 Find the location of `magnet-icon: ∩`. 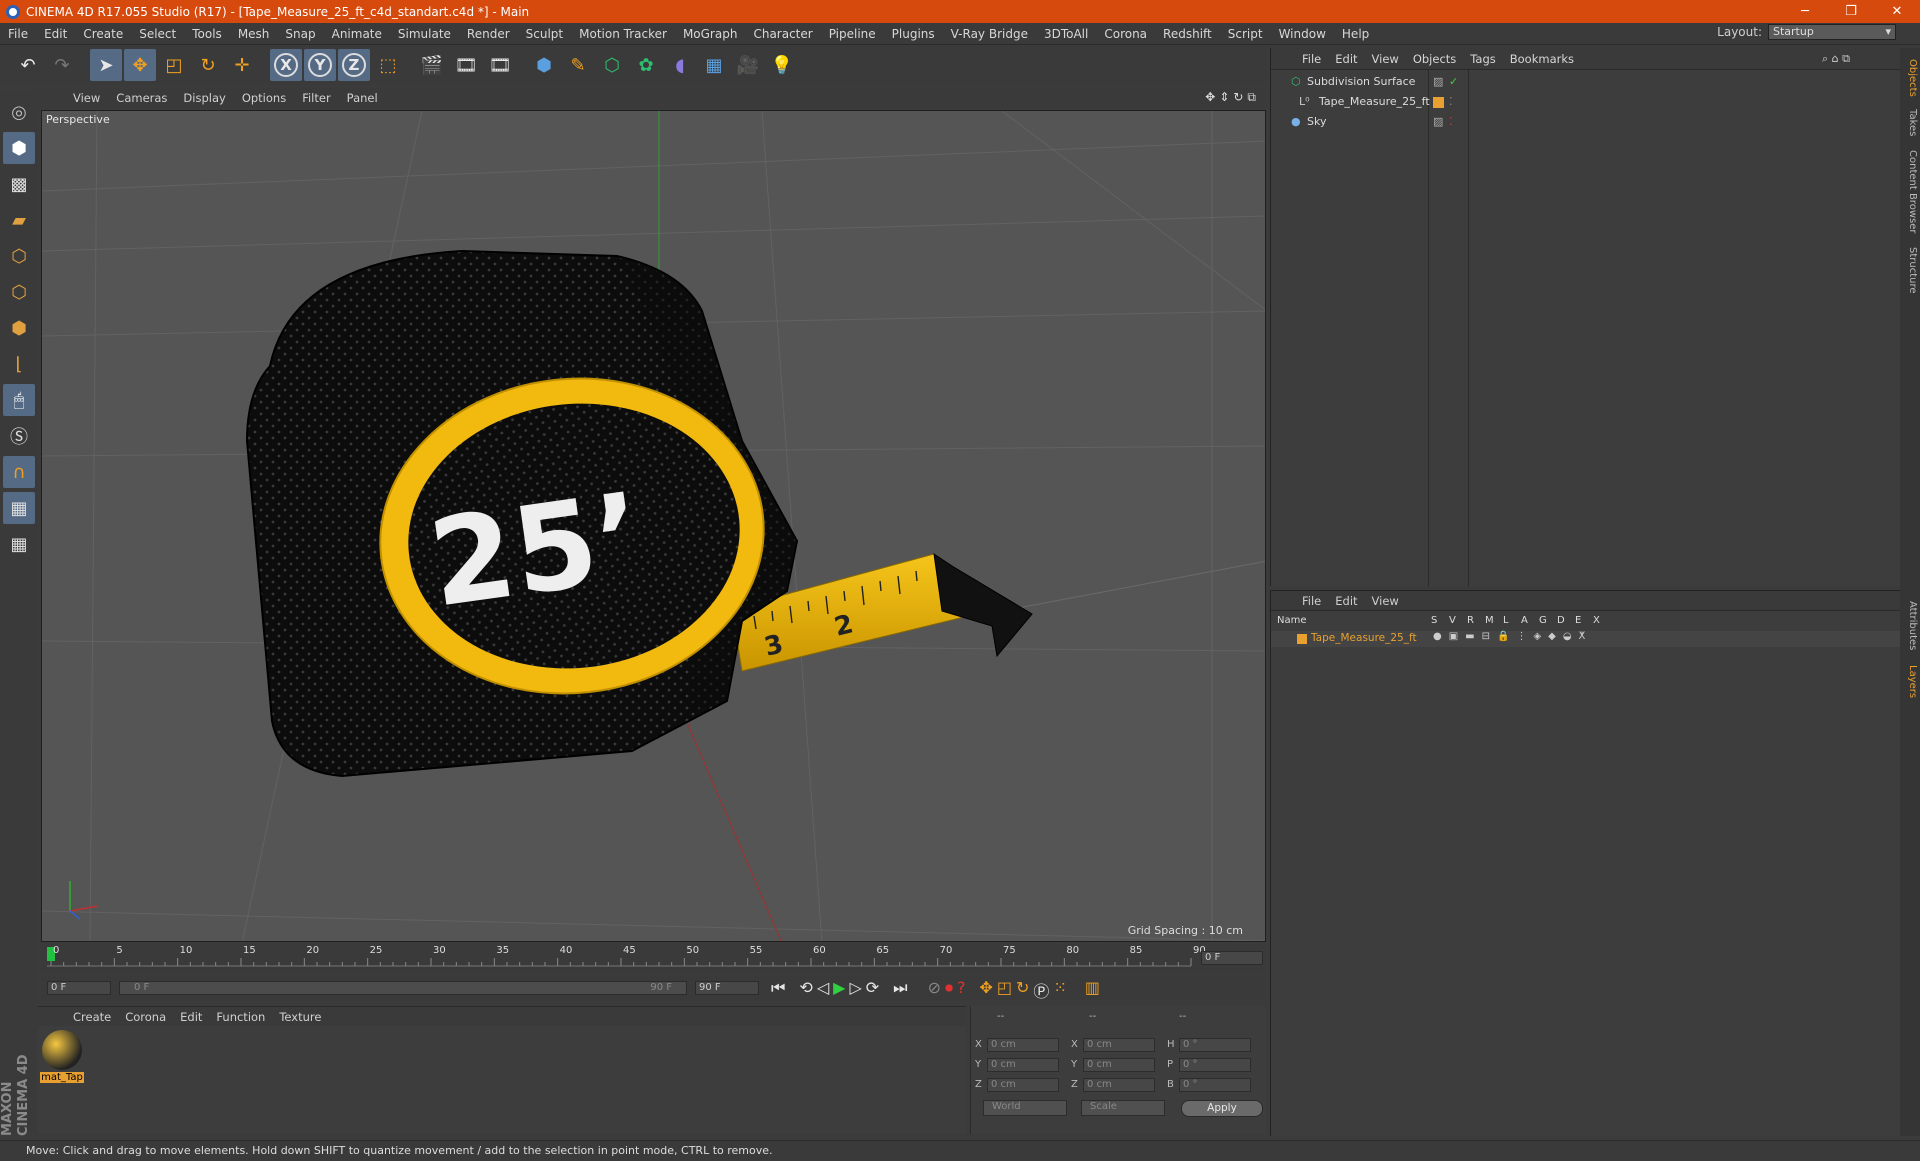

magnet-icon: ∩ is located at coordinates (19, 472).